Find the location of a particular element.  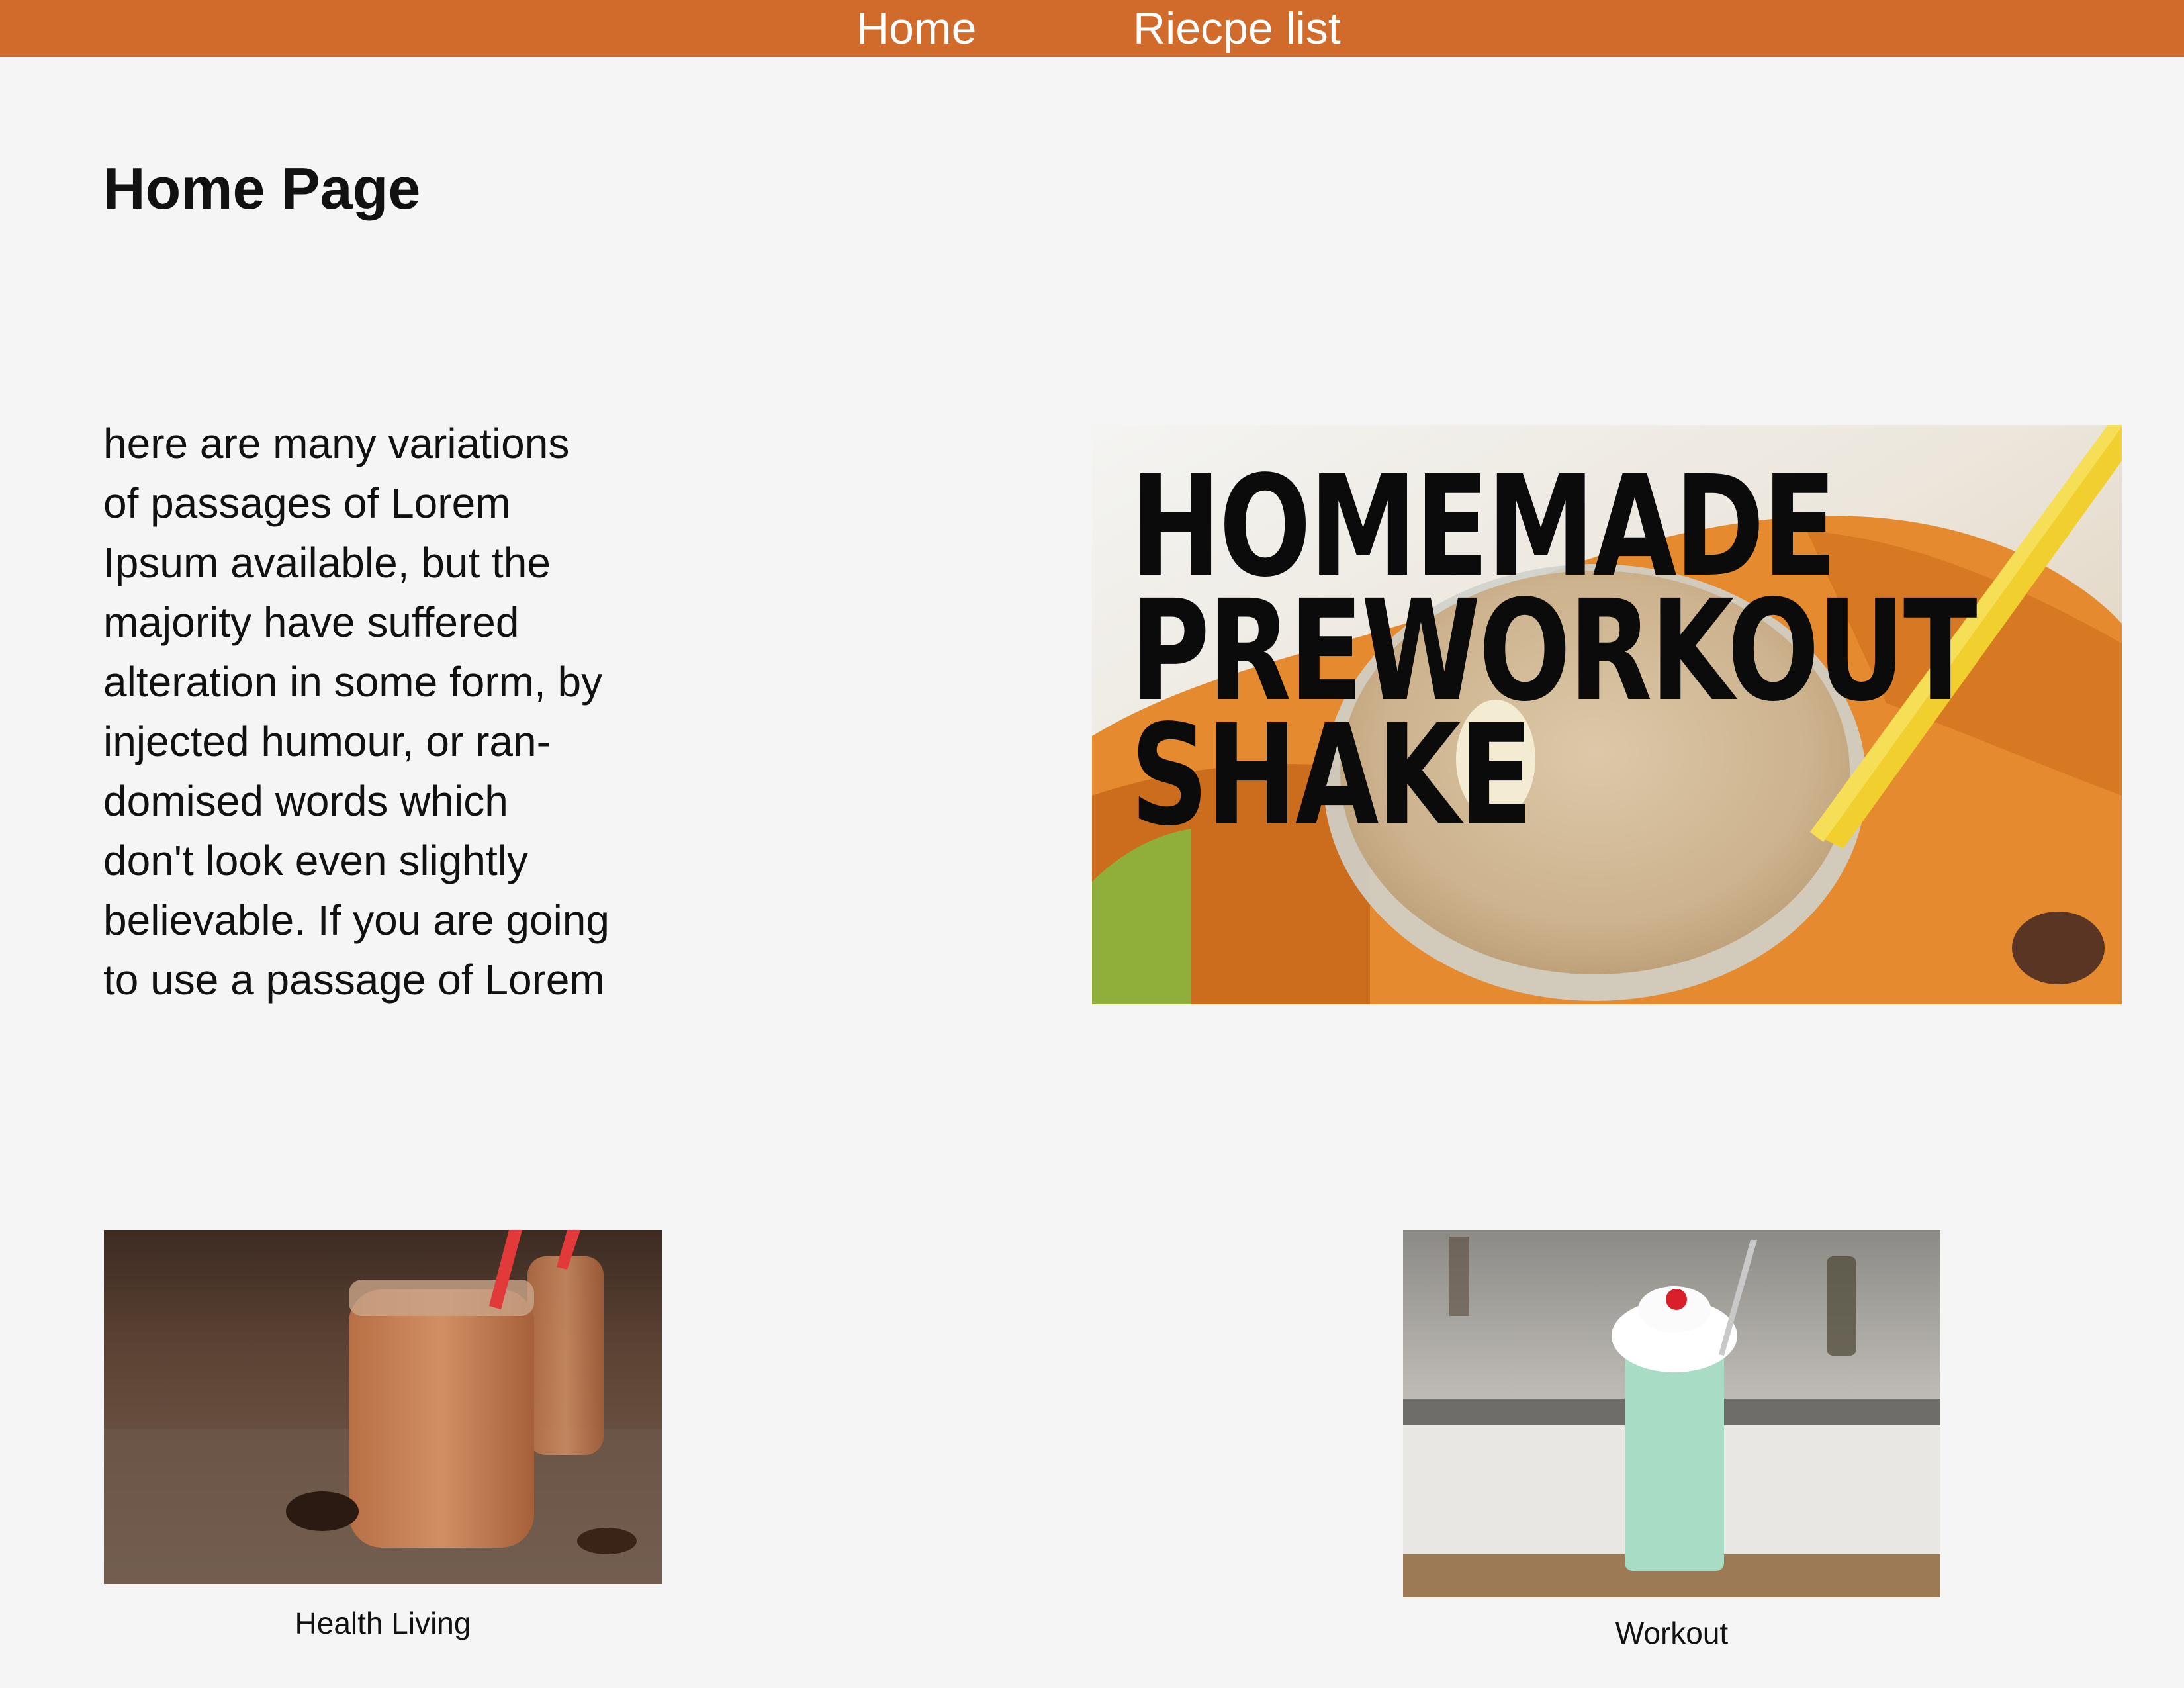

hero-heading: HOMEMADE PREWORKOUT SHAKE is located at coordinates (1554, 657).